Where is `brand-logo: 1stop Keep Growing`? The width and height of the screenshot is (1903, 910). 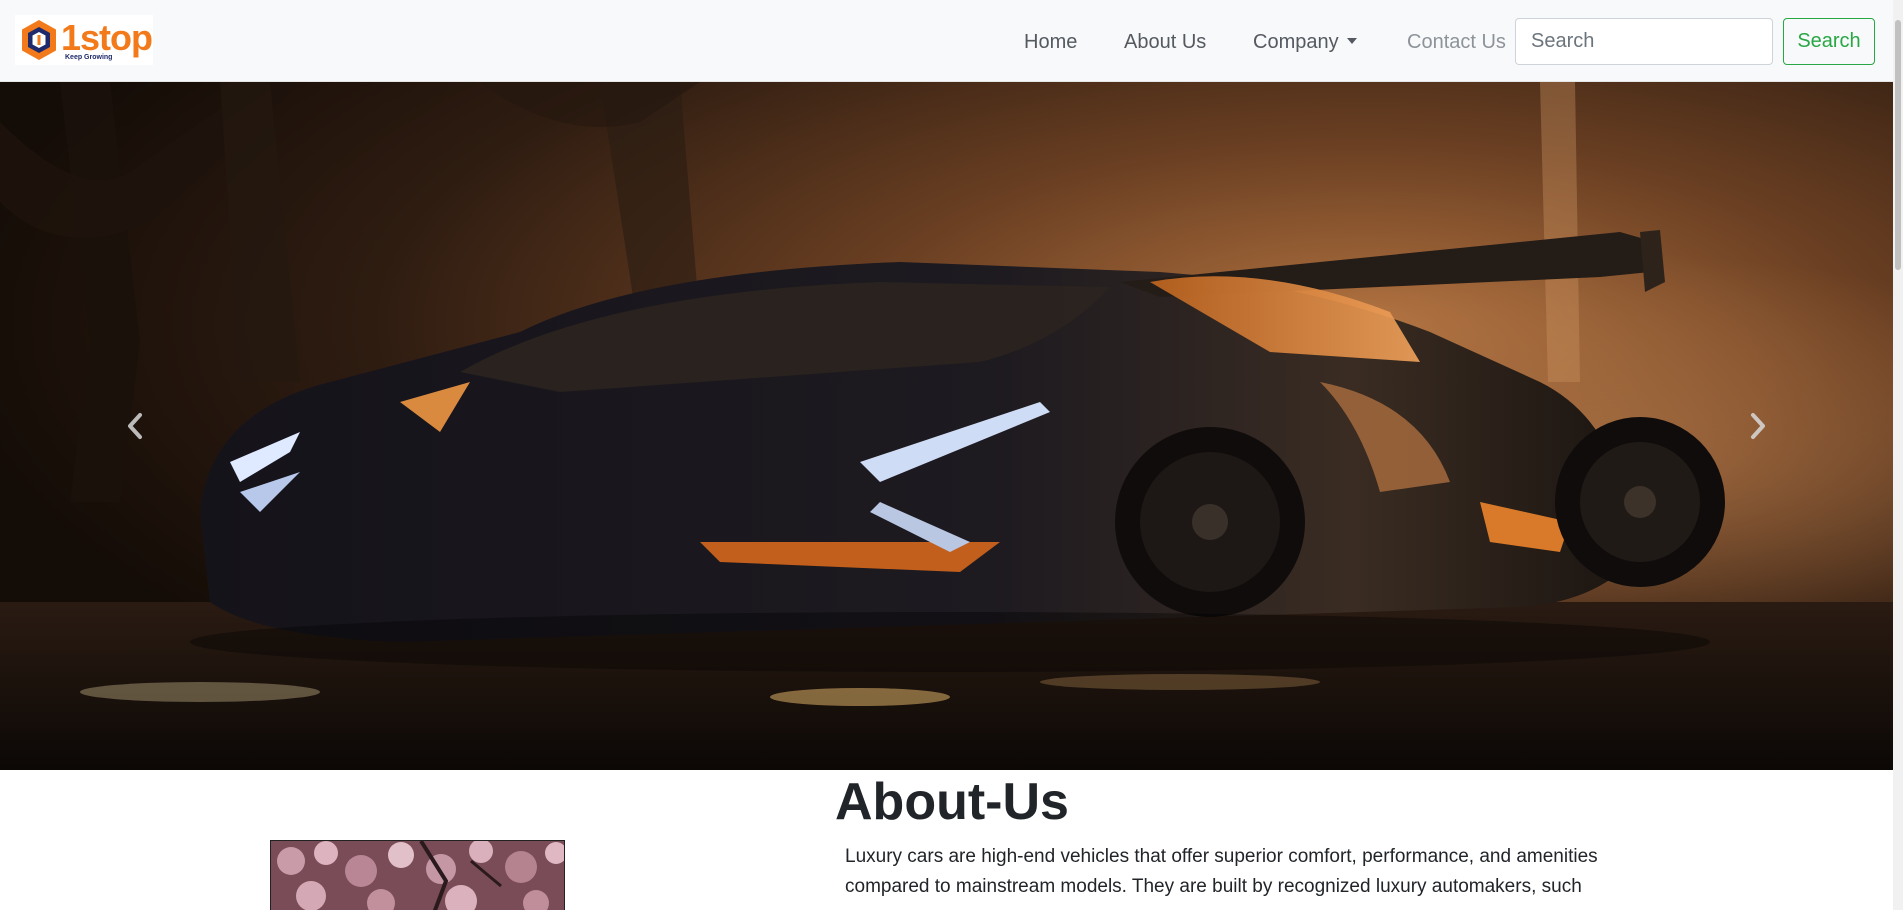 brand-logo: 1stop Keep Growing is located at coordinates (84, 40).